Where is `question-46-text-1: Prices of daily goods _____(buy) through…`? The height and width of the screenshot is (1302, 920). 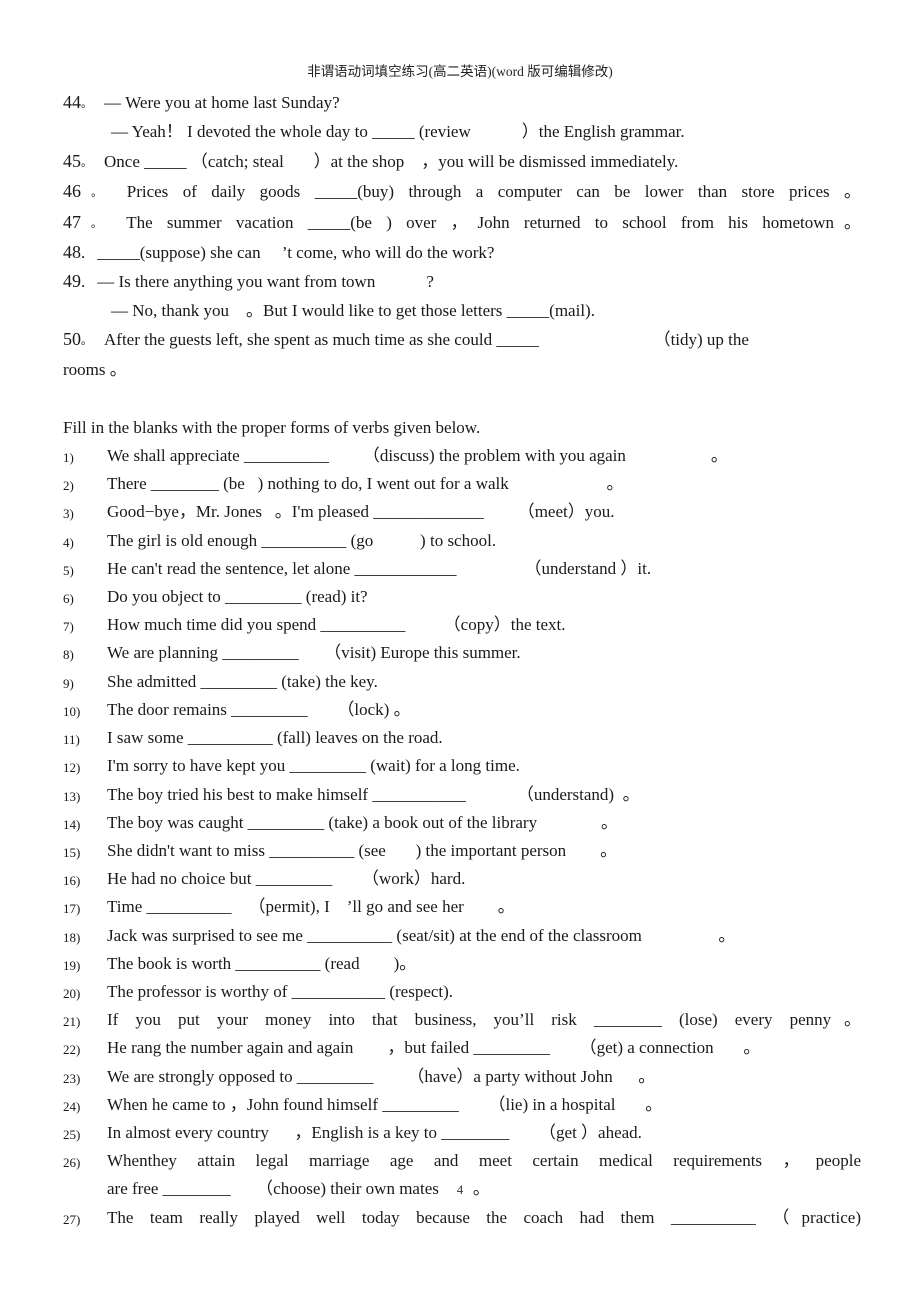
question-46-text-1: Prices of daily goods _____(buy) through… is located at coordinates (494, 192).